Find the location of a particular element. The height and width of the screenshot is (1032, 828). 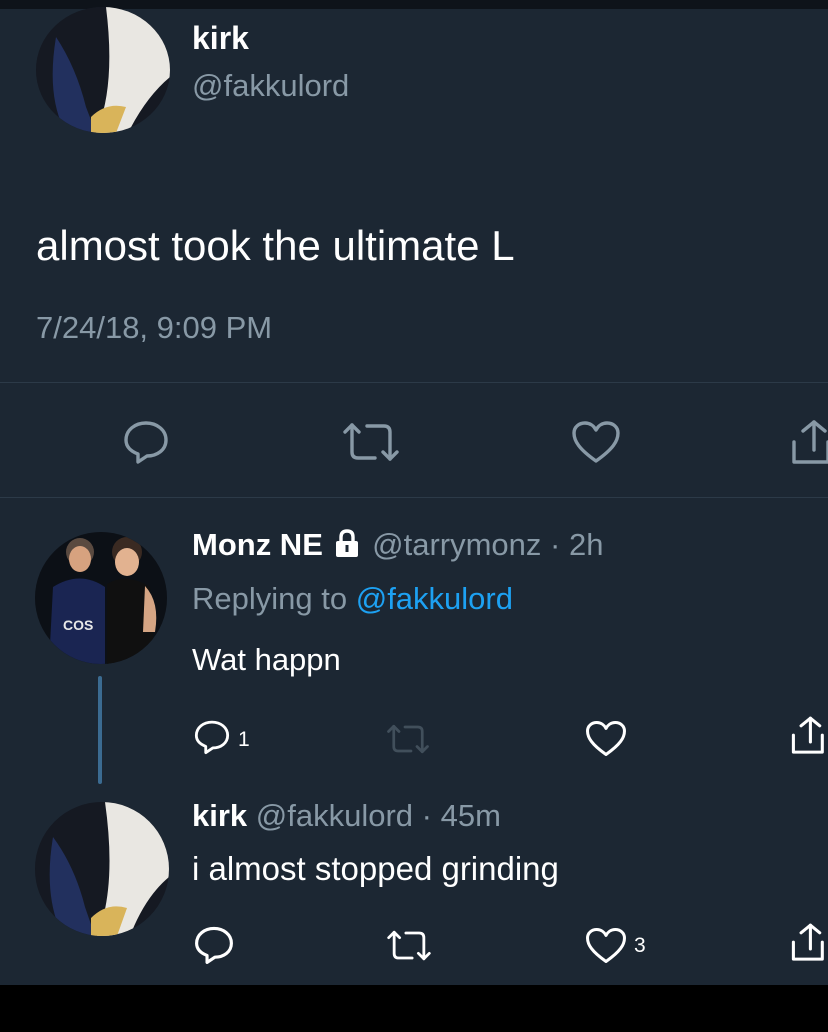

svg-text: COS is located at coordinates (78, 625).